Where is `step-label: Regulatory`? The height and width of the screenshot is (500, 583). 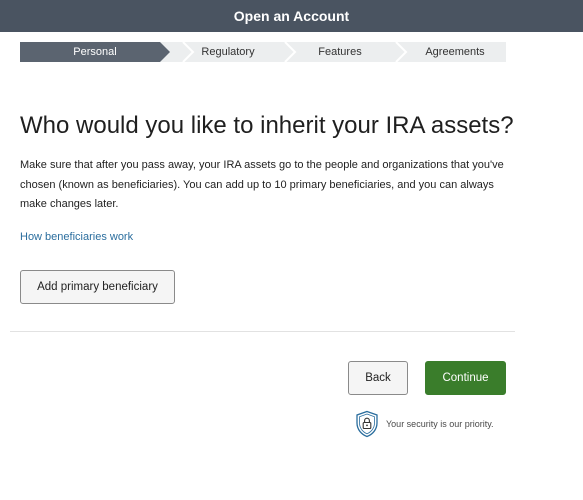
step-label: Regulatory is located at coordinates (228, 52).